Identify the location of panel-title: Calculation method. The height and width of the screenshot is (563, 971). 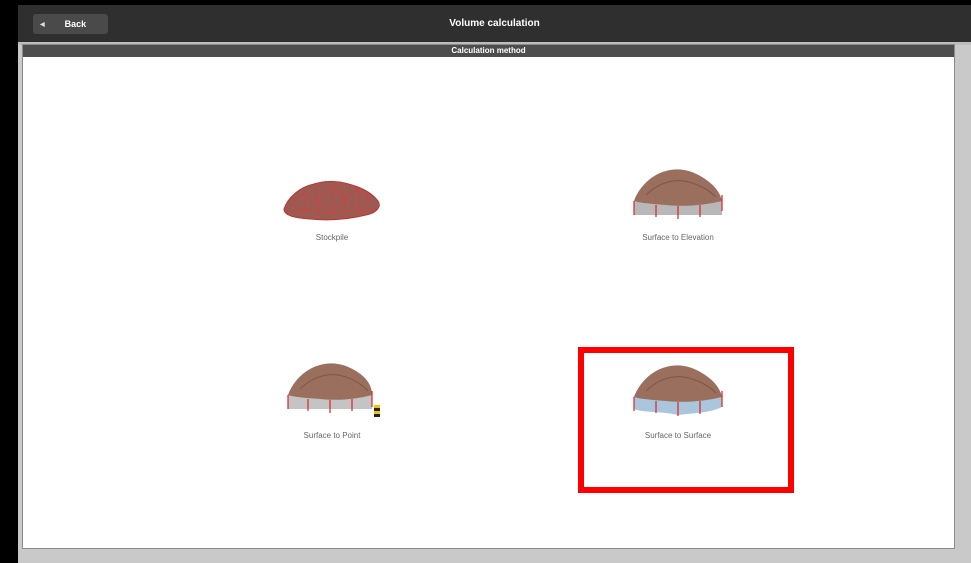
(488, 51).